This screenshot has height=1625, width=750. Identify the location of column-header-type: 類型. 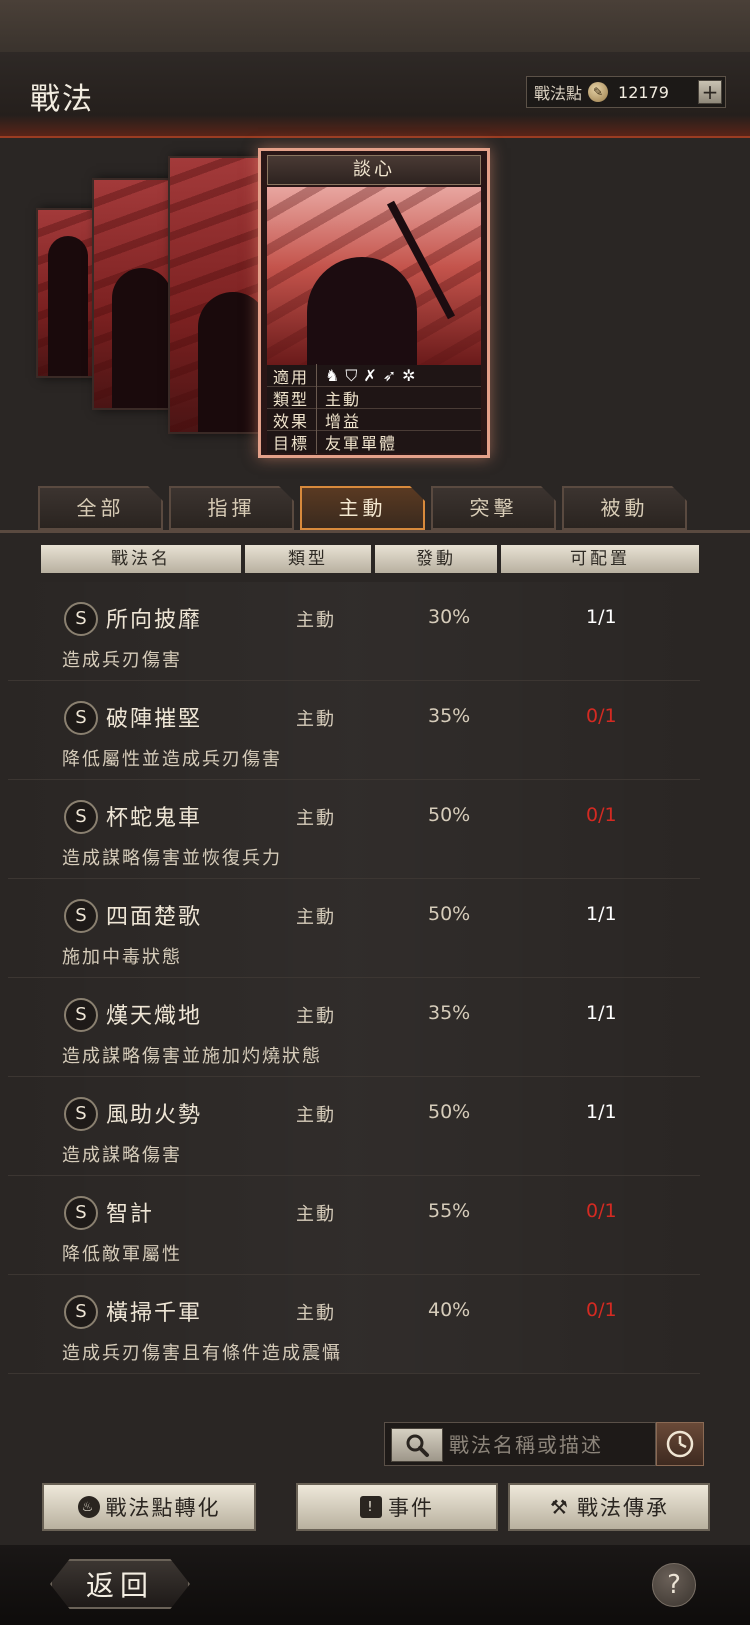
(308, 559).